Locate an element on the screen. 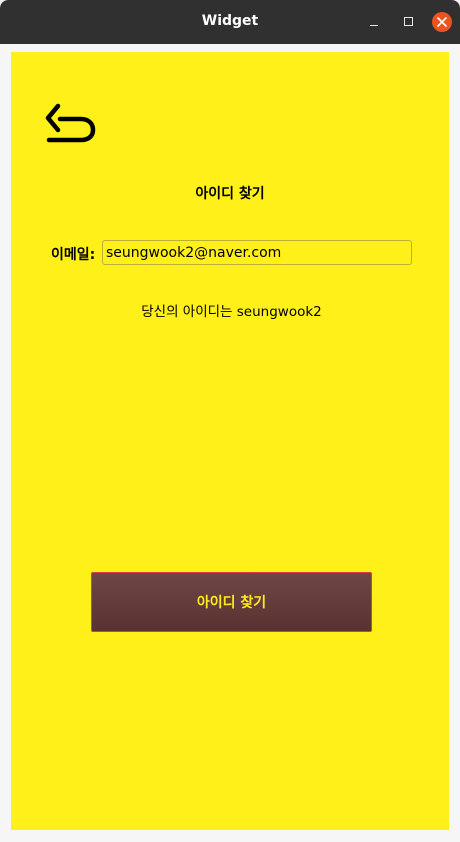 The image size is (460, 842). title-bar: Widget is located at coordinates (230, 22).